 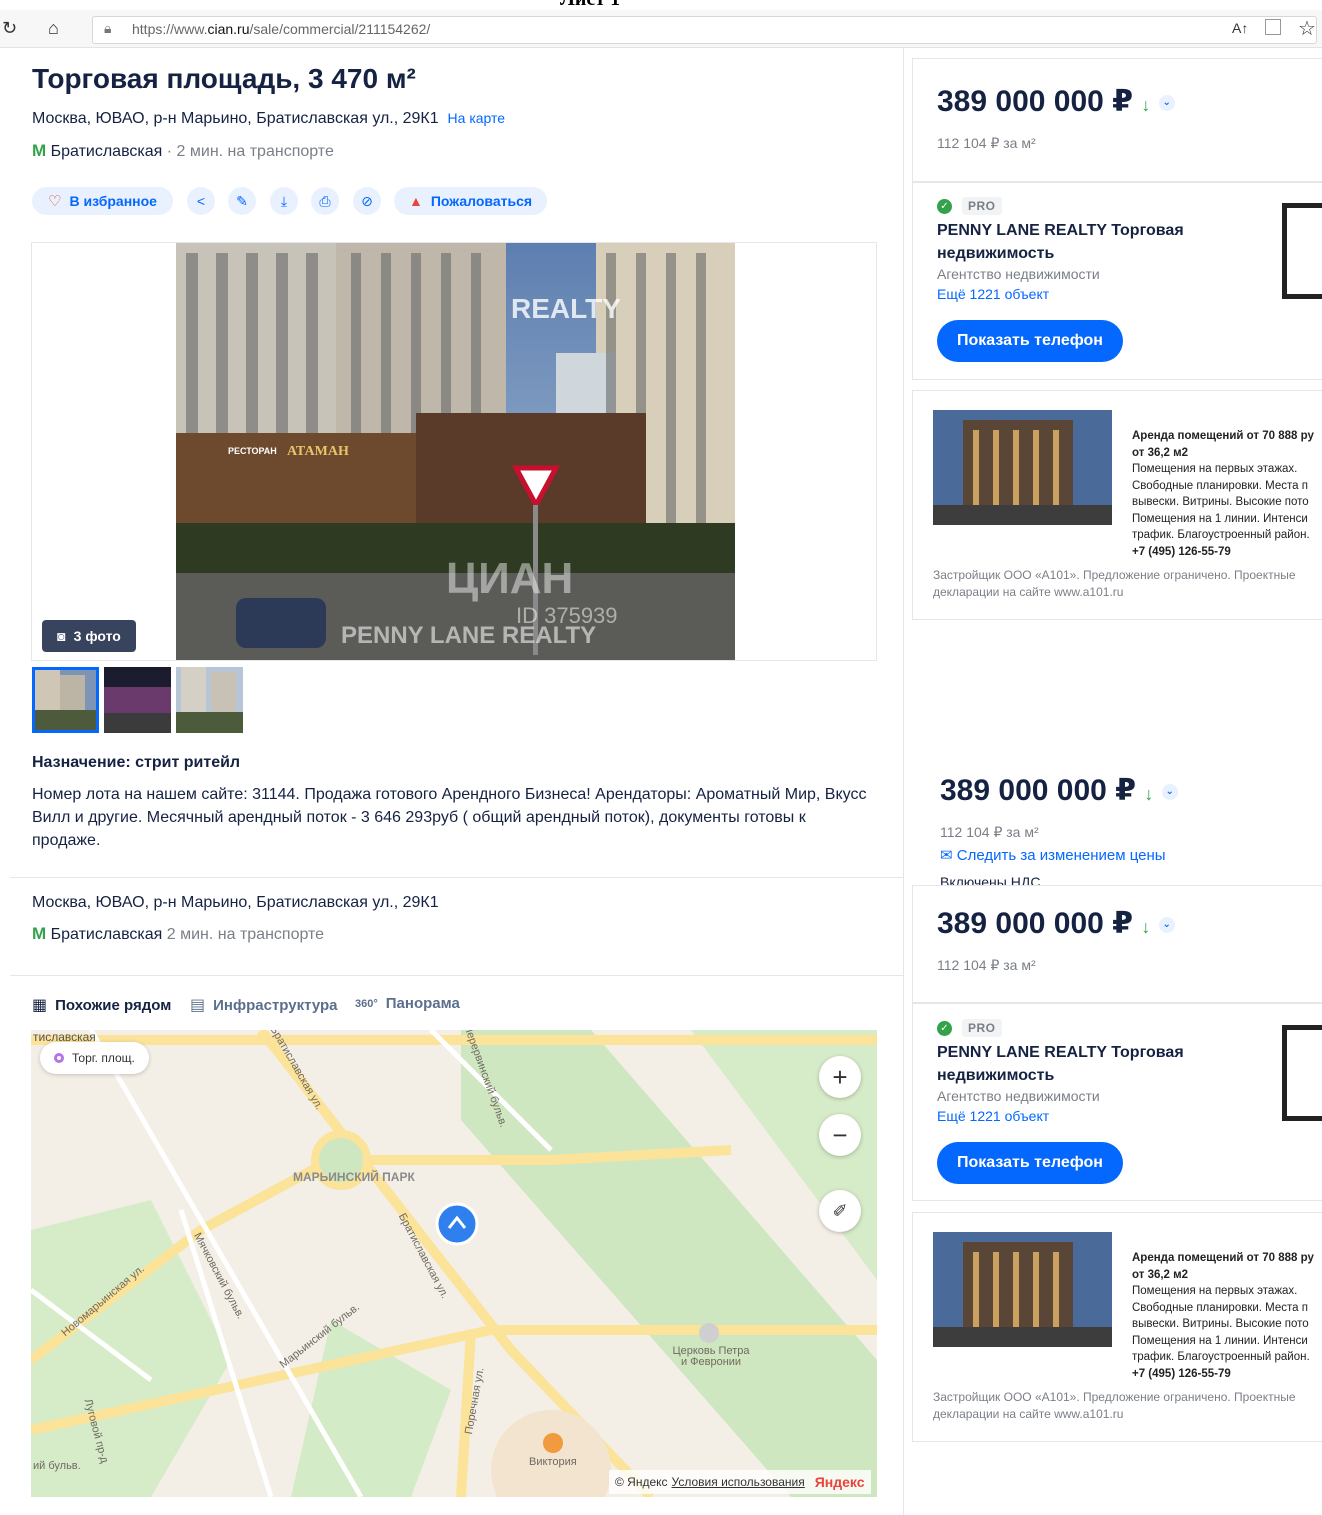 I want to click on ruler-button: ✐, so click(x=840, y=1211).